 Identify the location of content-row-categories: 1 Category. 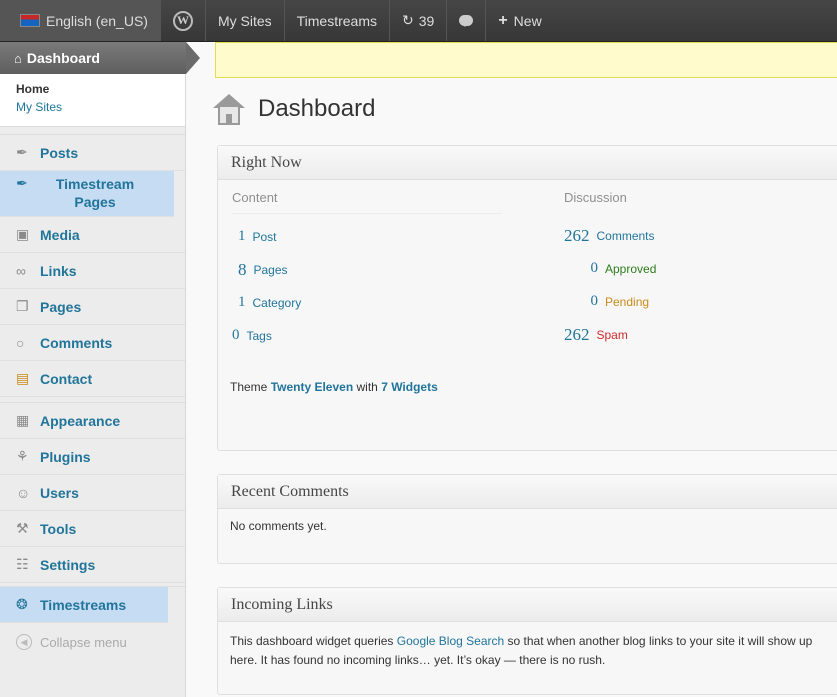
(367, 302).